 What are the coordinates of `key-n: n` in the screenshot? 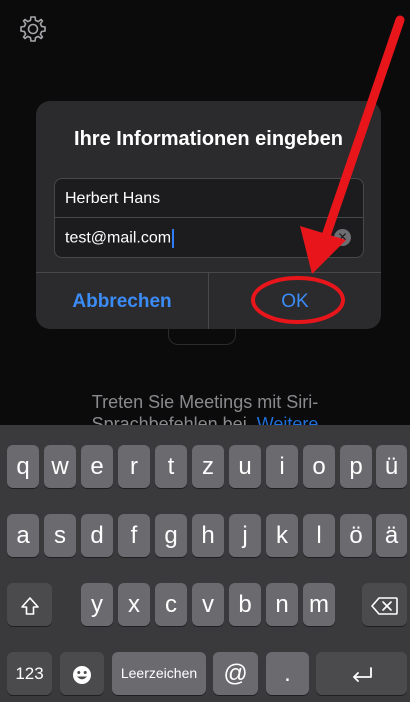 It's located at (282, 604).